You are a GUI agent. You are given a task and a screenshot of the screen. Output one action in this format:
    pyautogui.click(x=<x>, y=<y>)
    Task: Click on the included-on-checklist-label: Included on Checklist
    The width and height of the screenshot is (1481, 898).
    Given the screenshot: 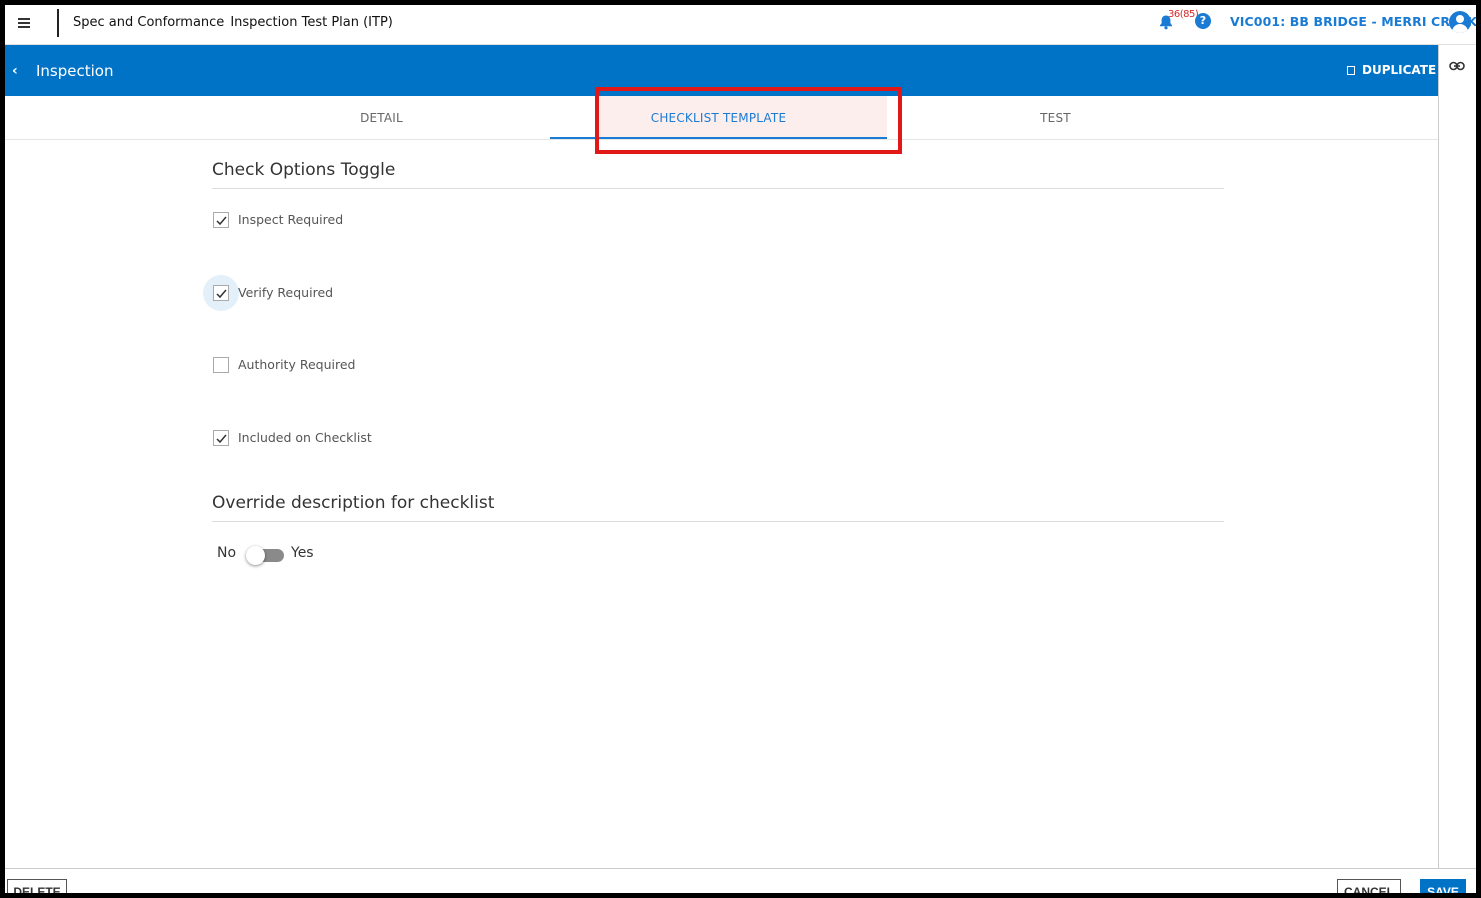 What is the action you would take?
    pyautogui.click(x=305, y=437)
    